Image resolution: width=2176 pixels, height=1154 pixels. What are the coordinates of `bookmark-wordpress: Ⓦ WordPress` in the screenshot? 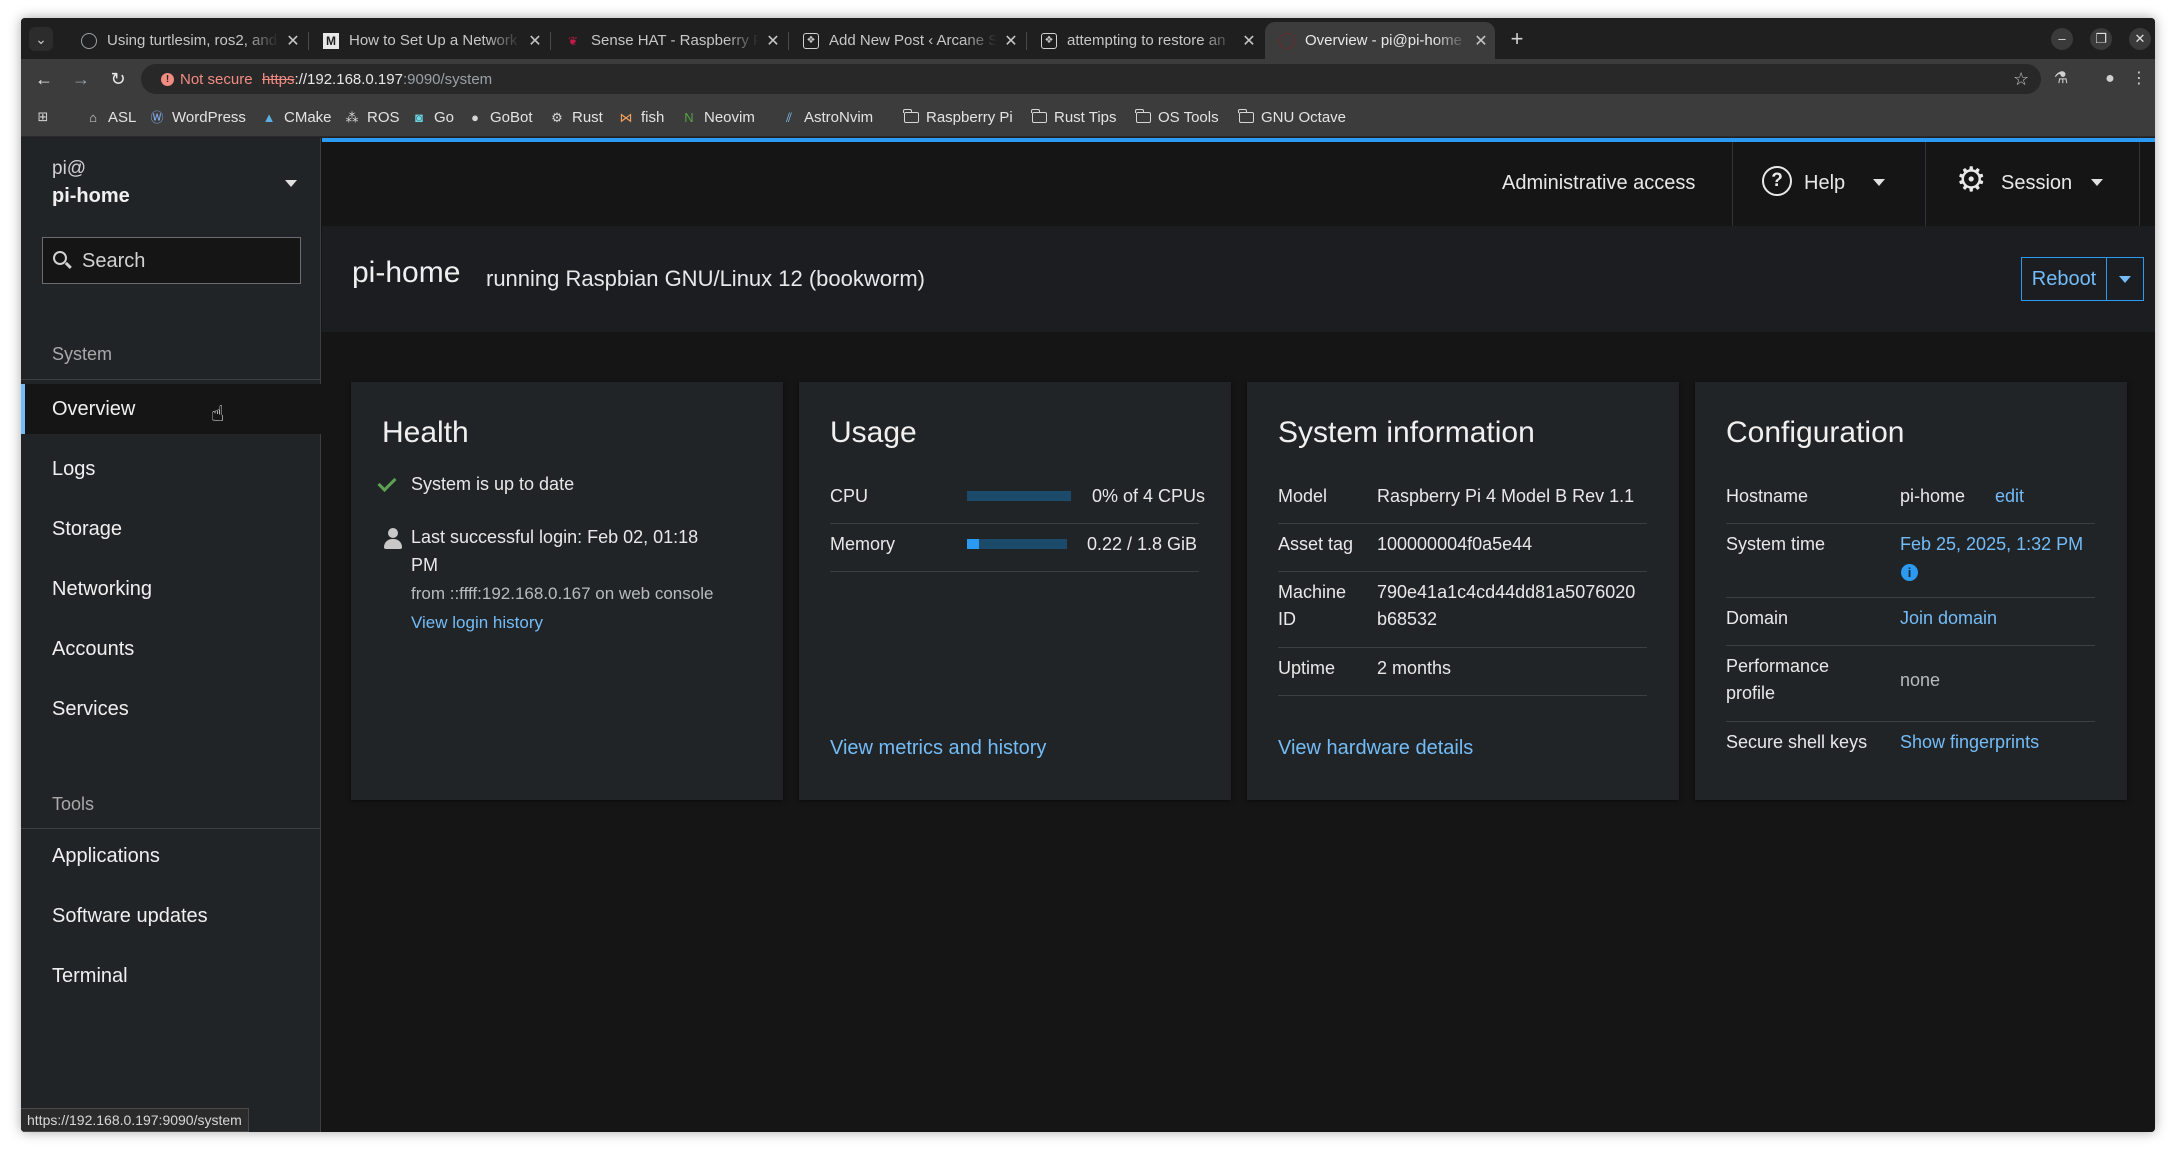 It's located at (197, 117).